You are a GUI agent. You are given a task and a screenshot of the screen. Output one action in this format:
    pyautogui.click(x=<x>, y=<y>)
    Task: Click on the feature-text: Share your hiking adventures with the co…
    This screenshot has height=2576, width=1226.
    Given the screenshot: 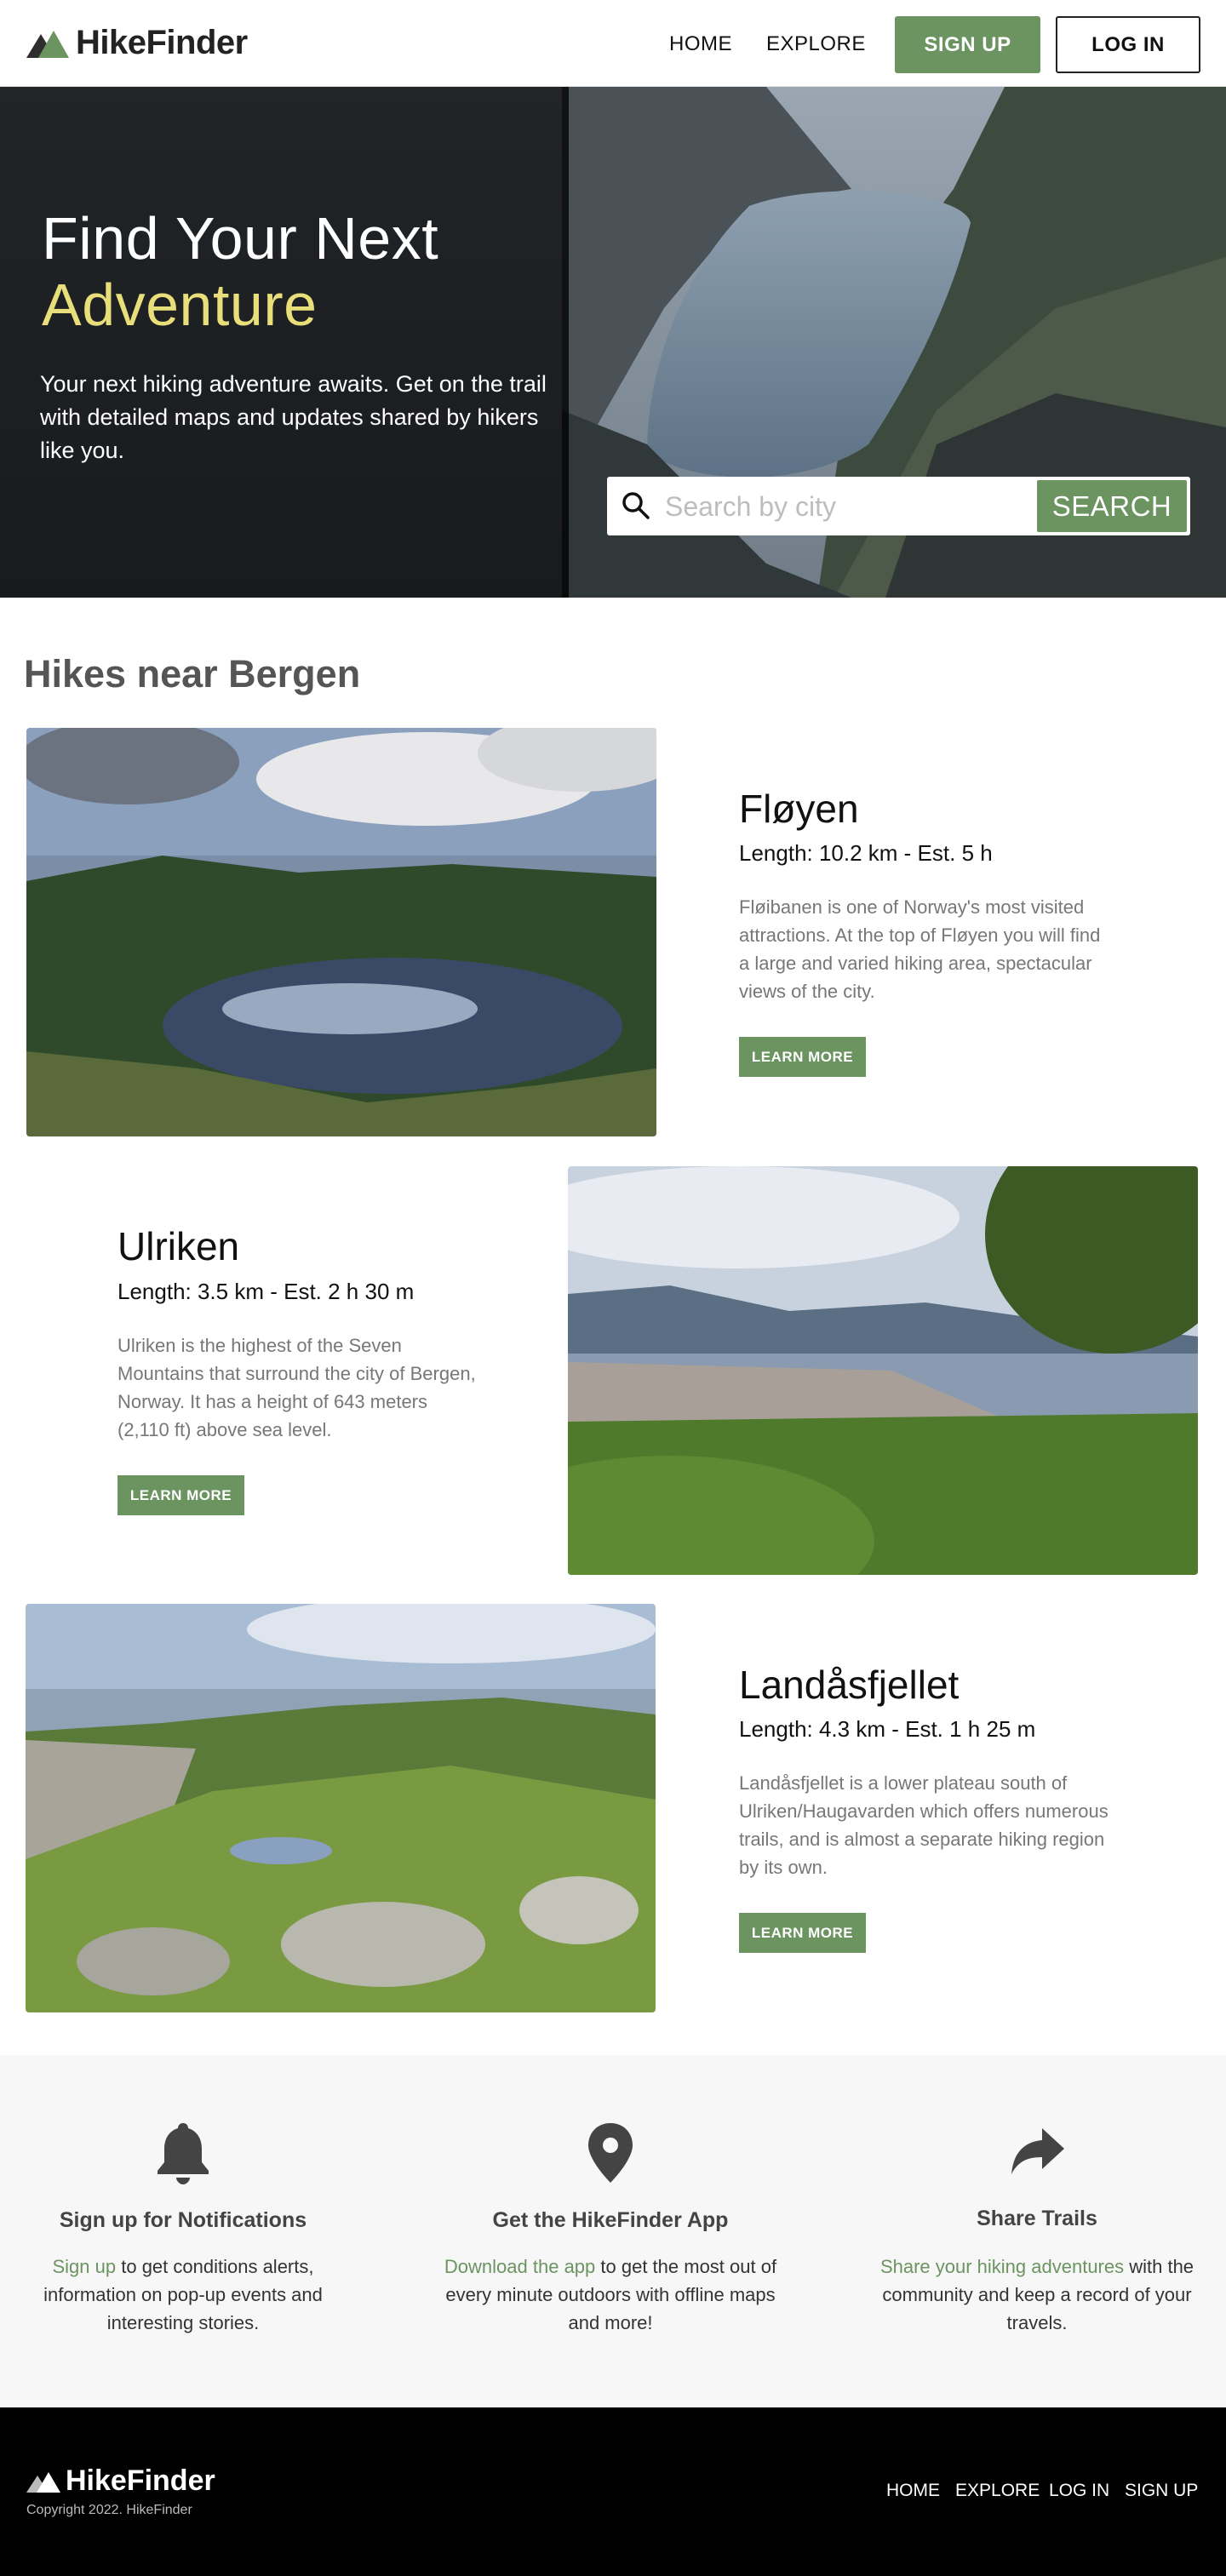 What is the action you would take?
    pyautogui.click(x=1037, y=2295)
    